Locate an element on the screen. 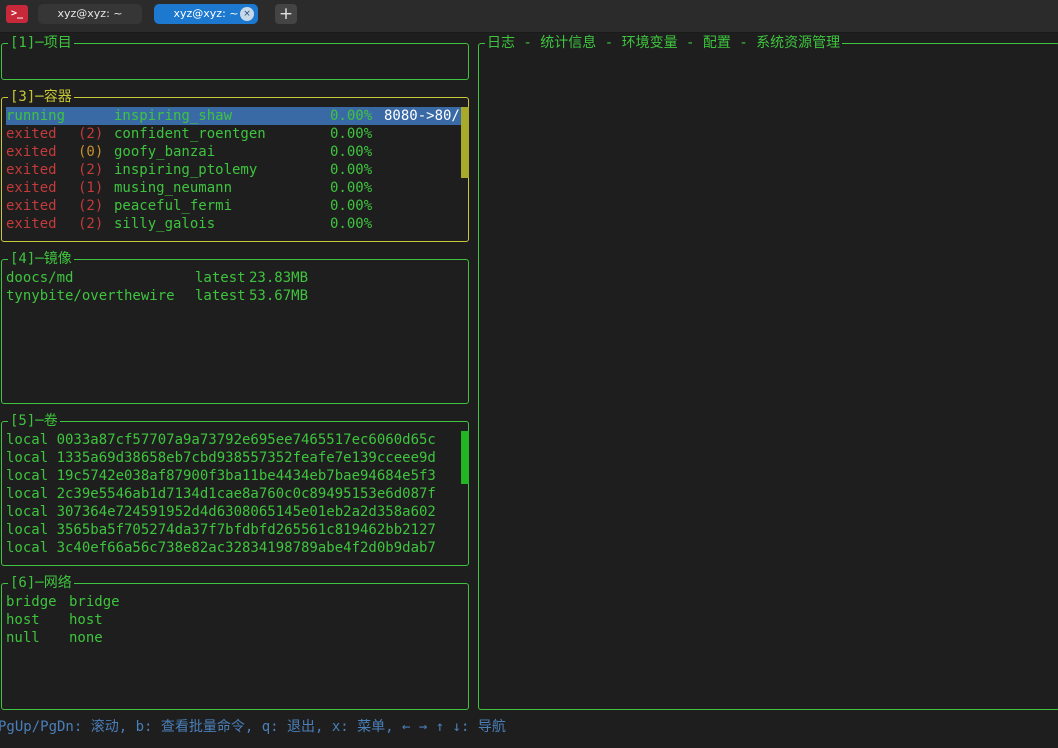 This screenshot has height=748, width=1058. container-row: exited (2) confident_roentgen 0.00% is located at coordinates (236, 134).